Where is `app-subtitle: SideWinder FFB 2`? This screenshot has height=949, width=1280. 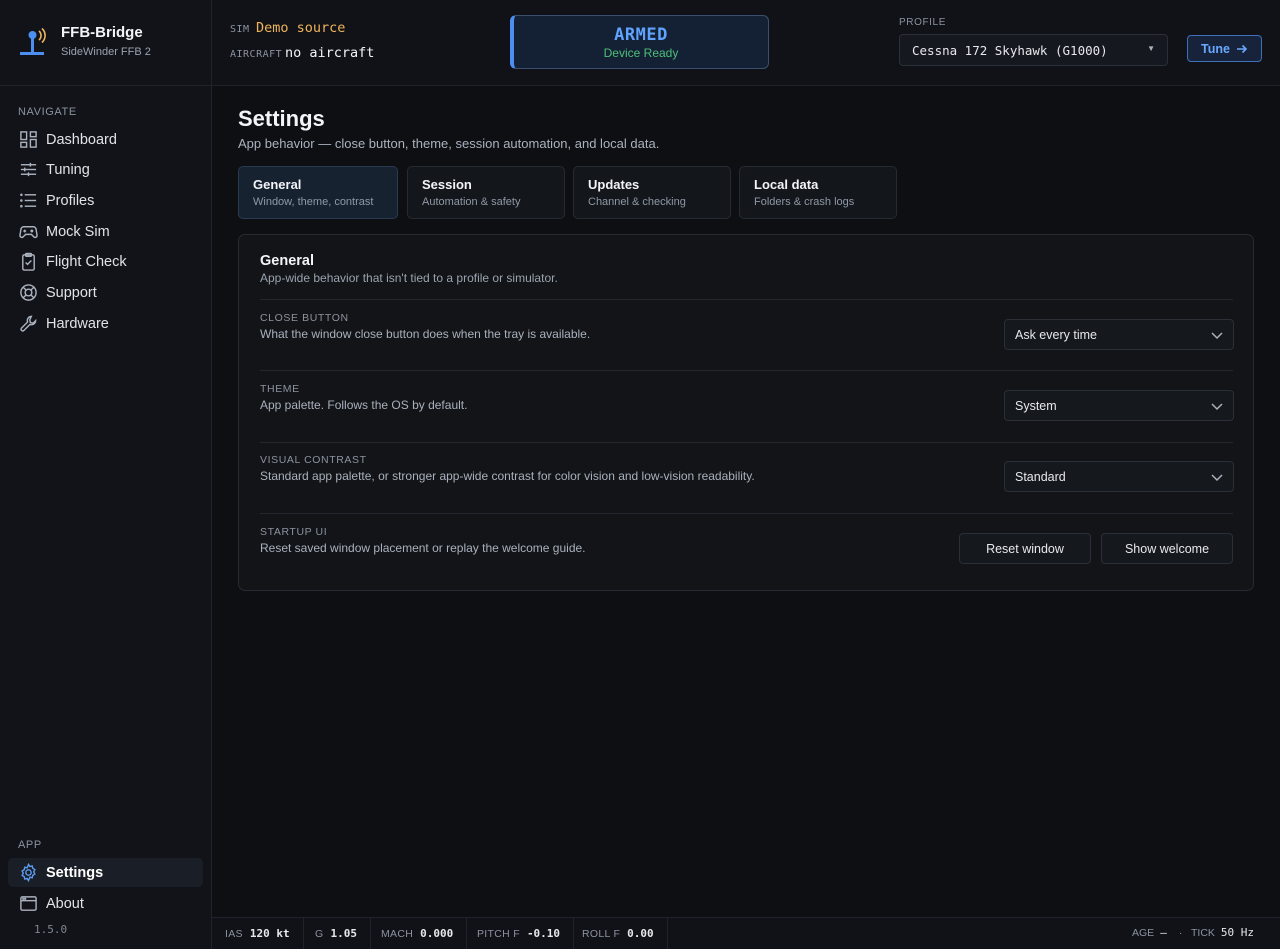
app-subtitle: SideWinder FFB 2 is located at coordinates (106, 52).